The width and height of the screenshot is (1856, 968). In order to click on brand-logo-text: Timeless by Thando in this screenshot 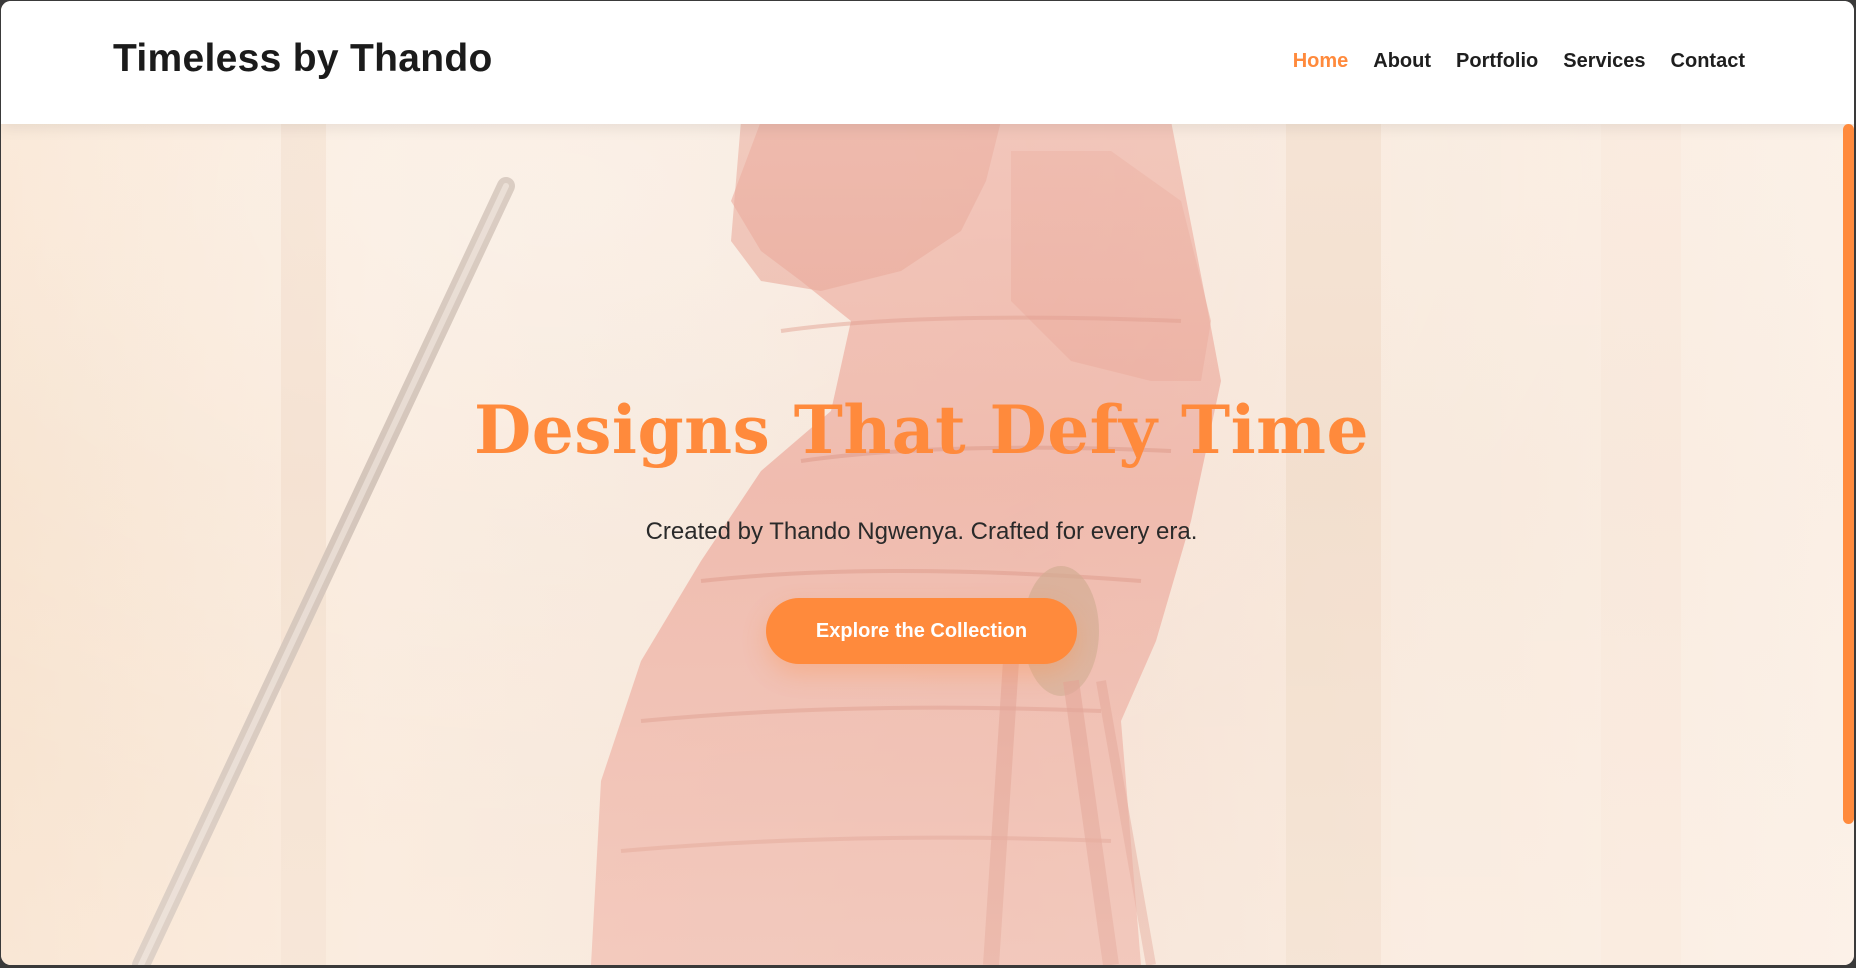, I will do `click(303, 59)`.